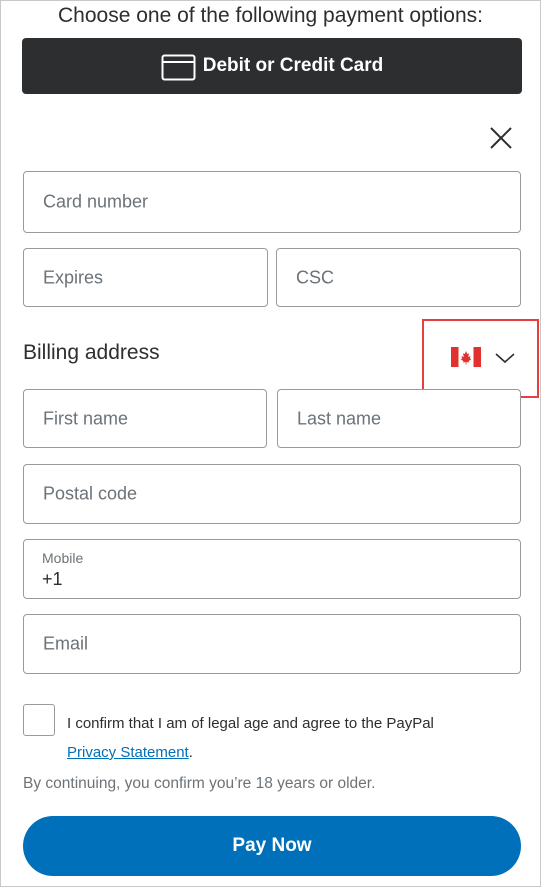  Describe the element at coordinates (63, 558) in the screenshot. I see `mobile-label: Mobile` at that location.